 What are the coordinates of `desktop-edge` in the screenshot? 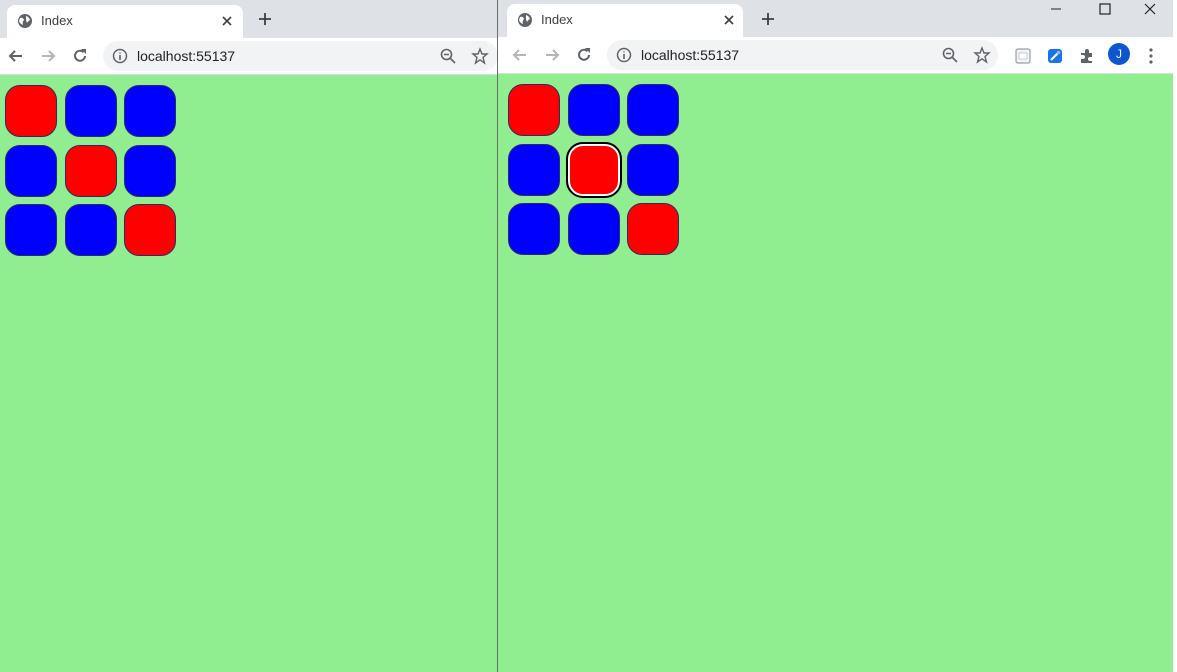 It's located at (1175, 336).